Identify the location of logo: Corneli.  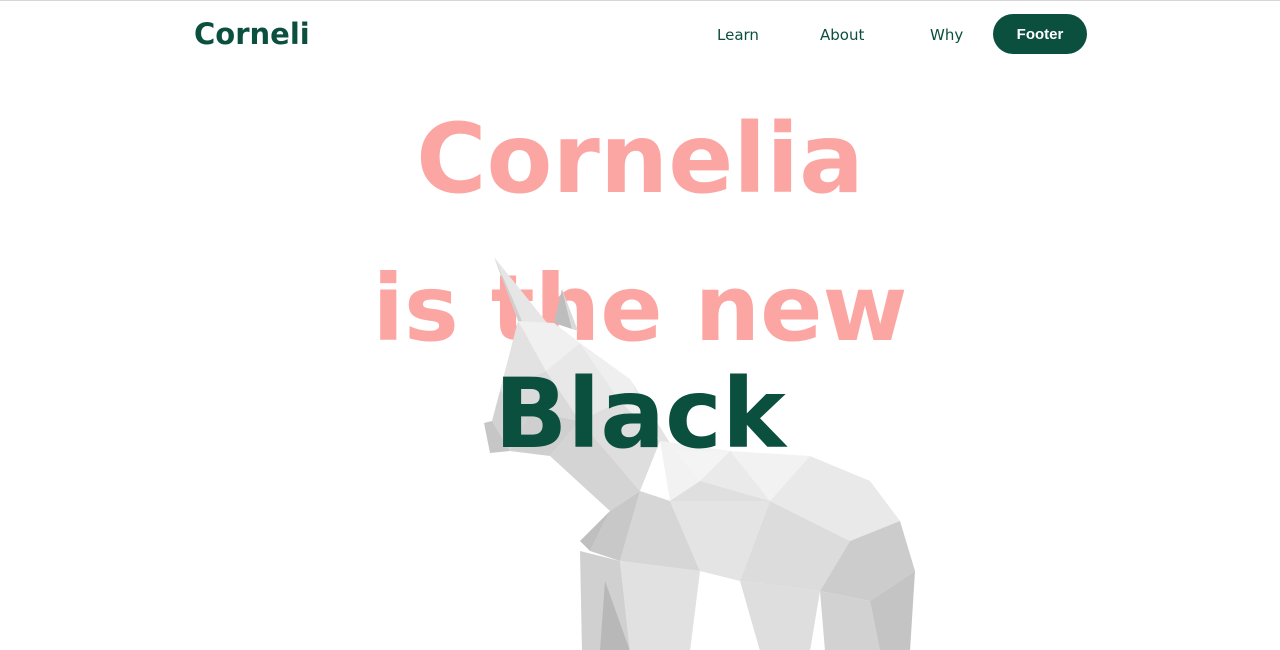
(252, 34).